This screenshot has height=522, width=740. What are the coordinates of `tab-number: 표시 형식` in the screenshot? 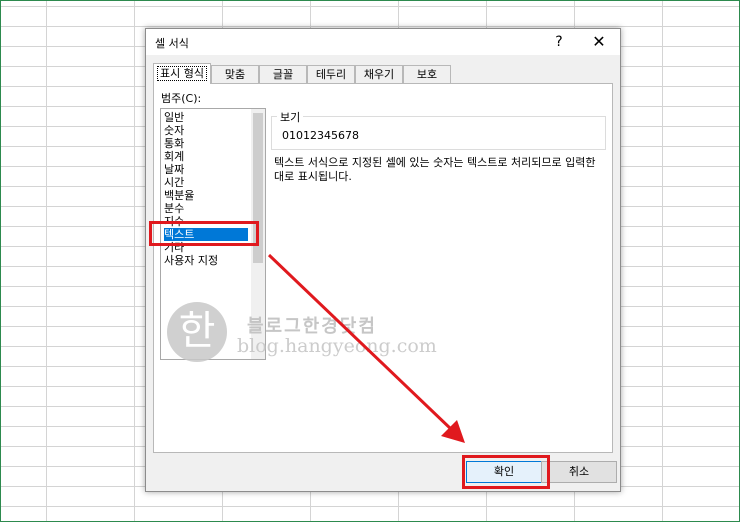 It's located at (182, 73).